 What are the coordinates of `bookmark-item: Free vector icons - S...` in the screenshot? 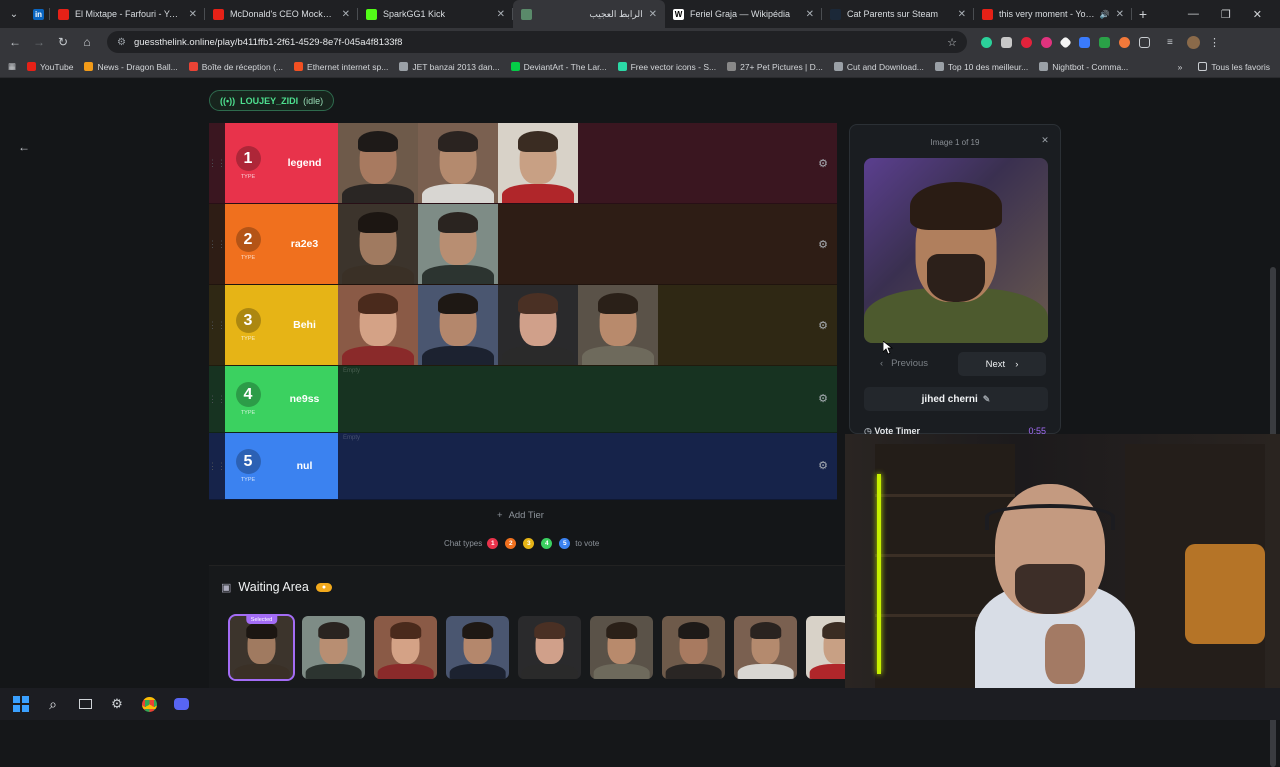 It's located at (666, 67).